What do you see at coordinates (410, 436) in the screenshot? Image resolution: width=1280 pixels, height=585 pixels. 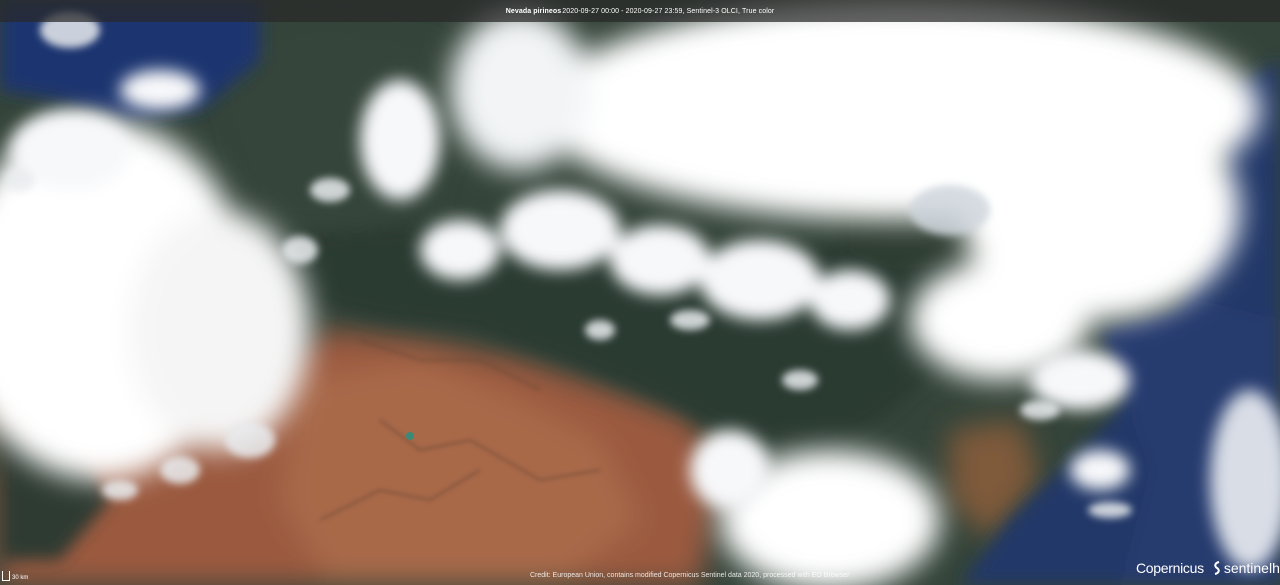 I see `lake` at bounding box center [410, 436].